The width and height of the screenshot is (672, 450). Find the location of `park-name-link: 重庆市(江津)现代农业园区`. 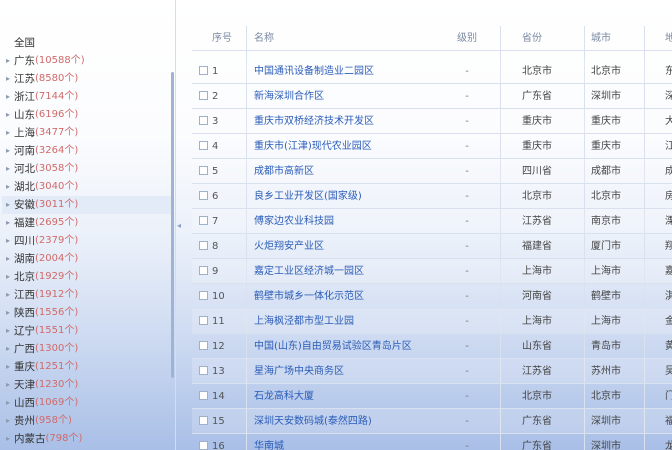

park-name-link: 重庆市(江津)现代农业园区 is located at coordinates (354, 146).